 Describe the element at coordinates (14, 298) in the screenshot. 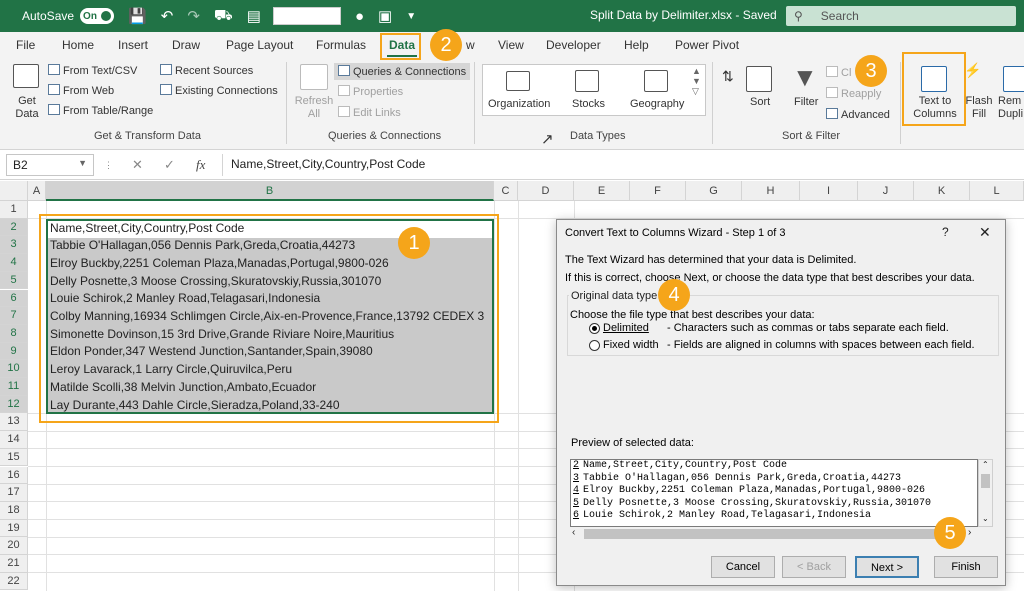

I see `row-header: 6` at that location.